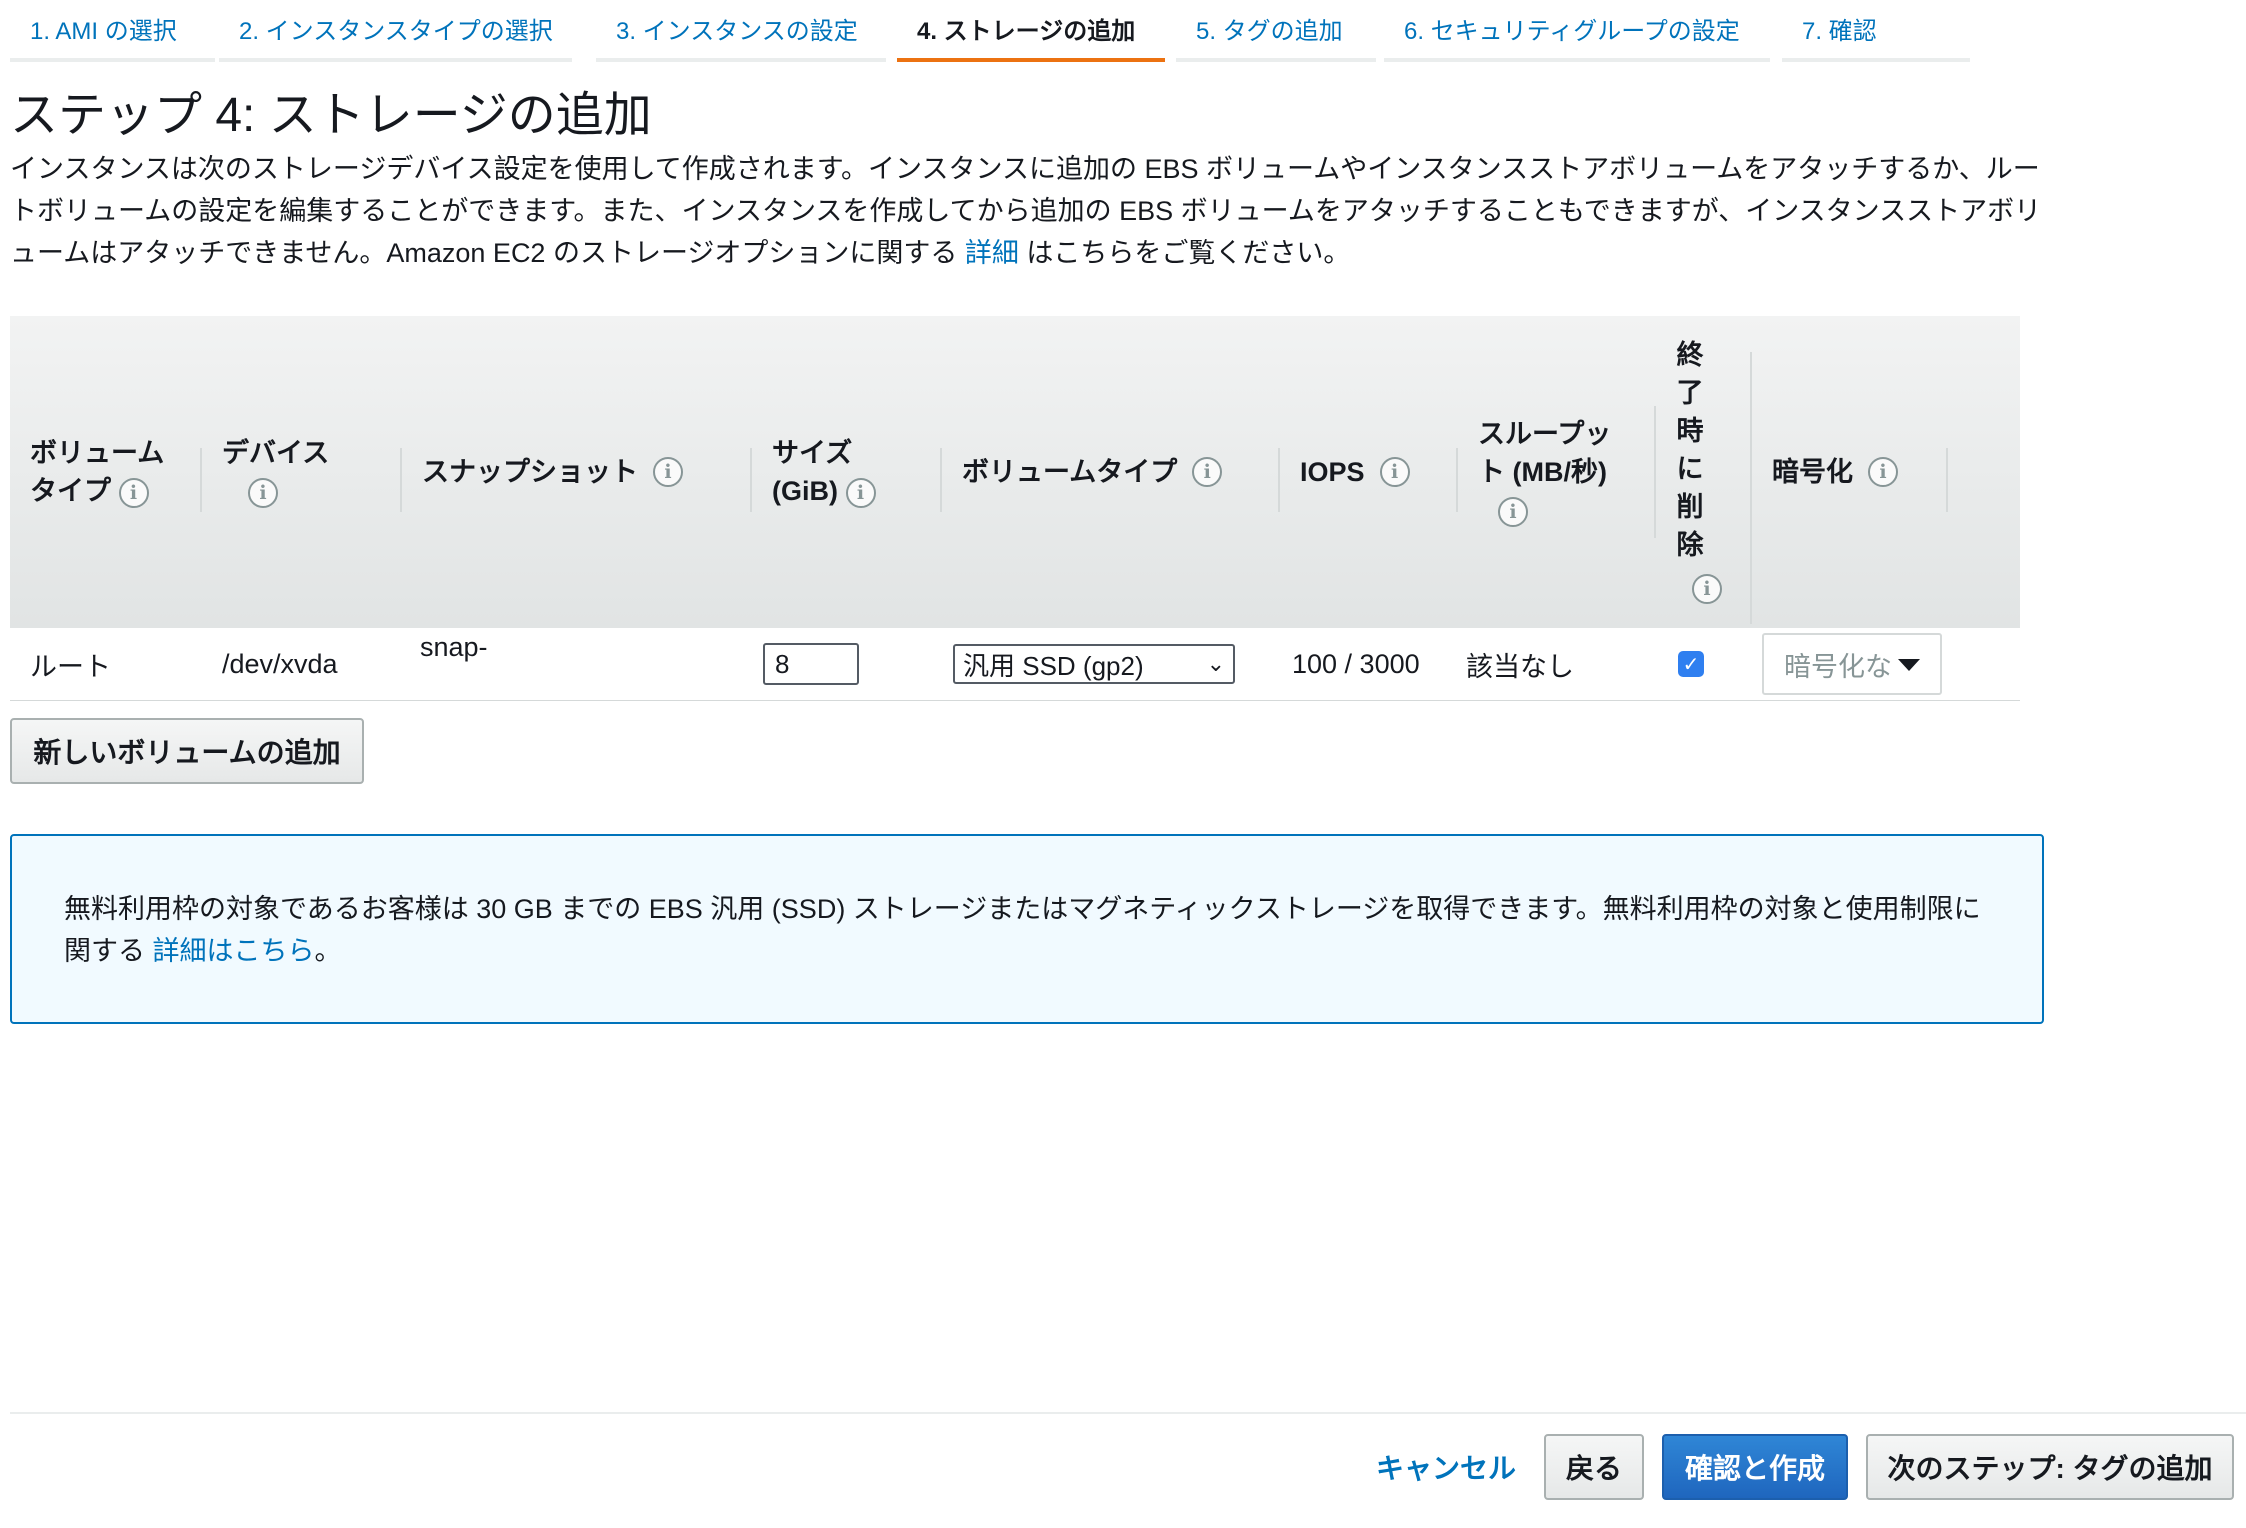 This screenshot has width=2246, height=1528. Describe the element at coordinates (811, 664) in the screenshot. I see `volume-size-input` at that location.